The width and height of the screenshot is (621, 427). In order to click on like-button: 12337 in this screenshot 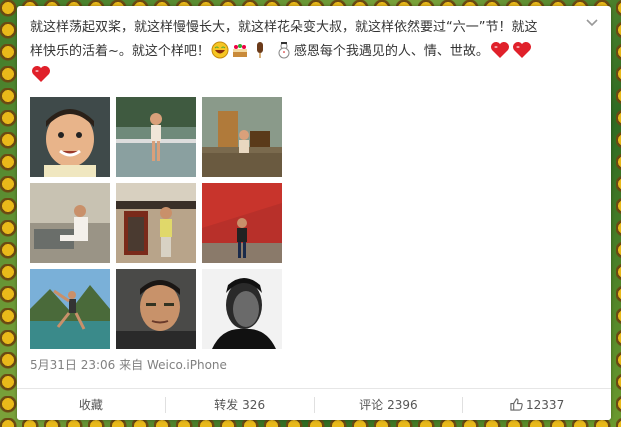, I will do `click(537, 405)`.